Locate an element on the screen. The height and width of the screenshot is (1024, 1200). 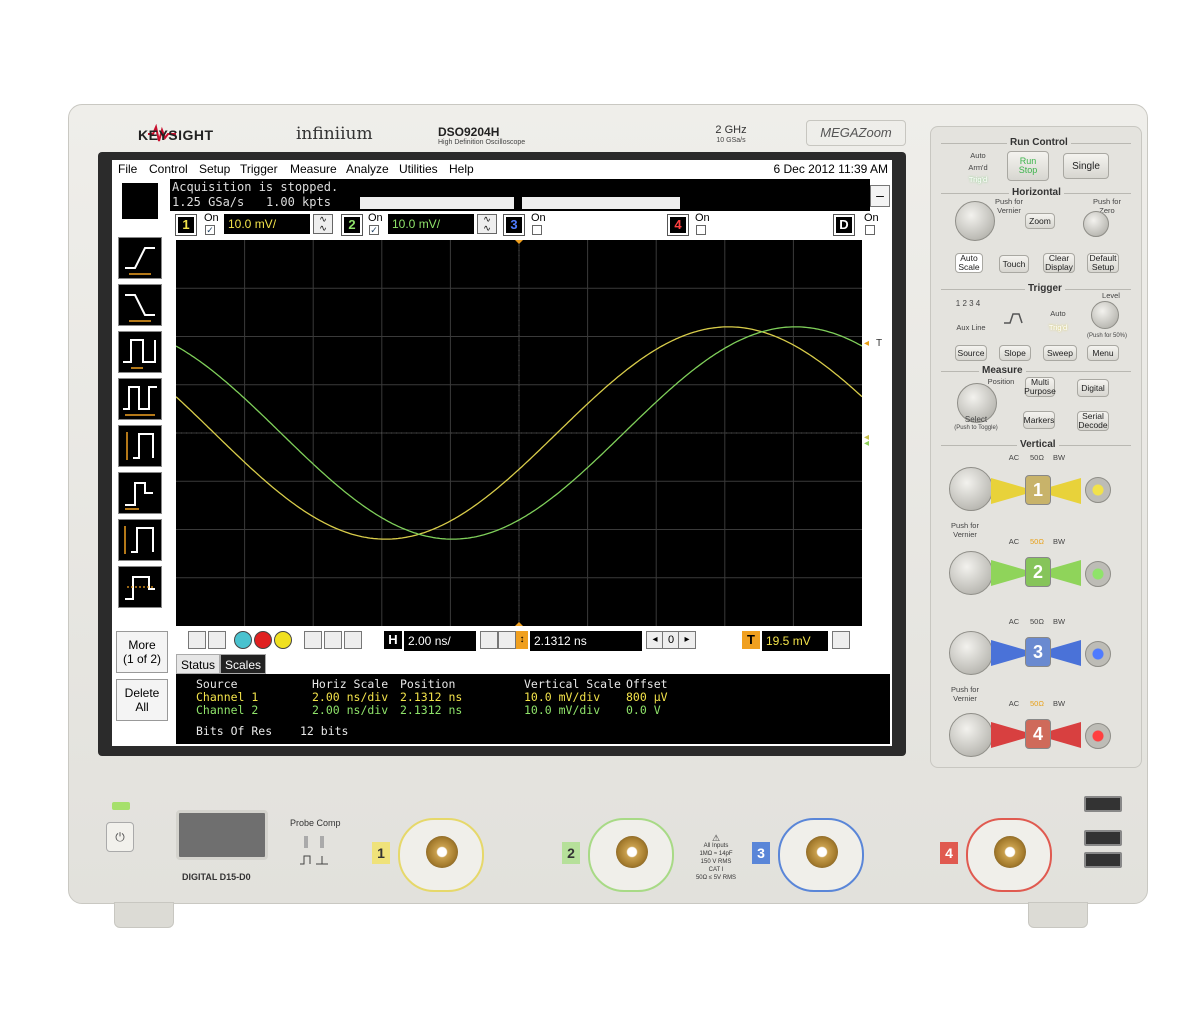
header-horiz-scale: Horiz Scale is located at coordinates (350, 684).